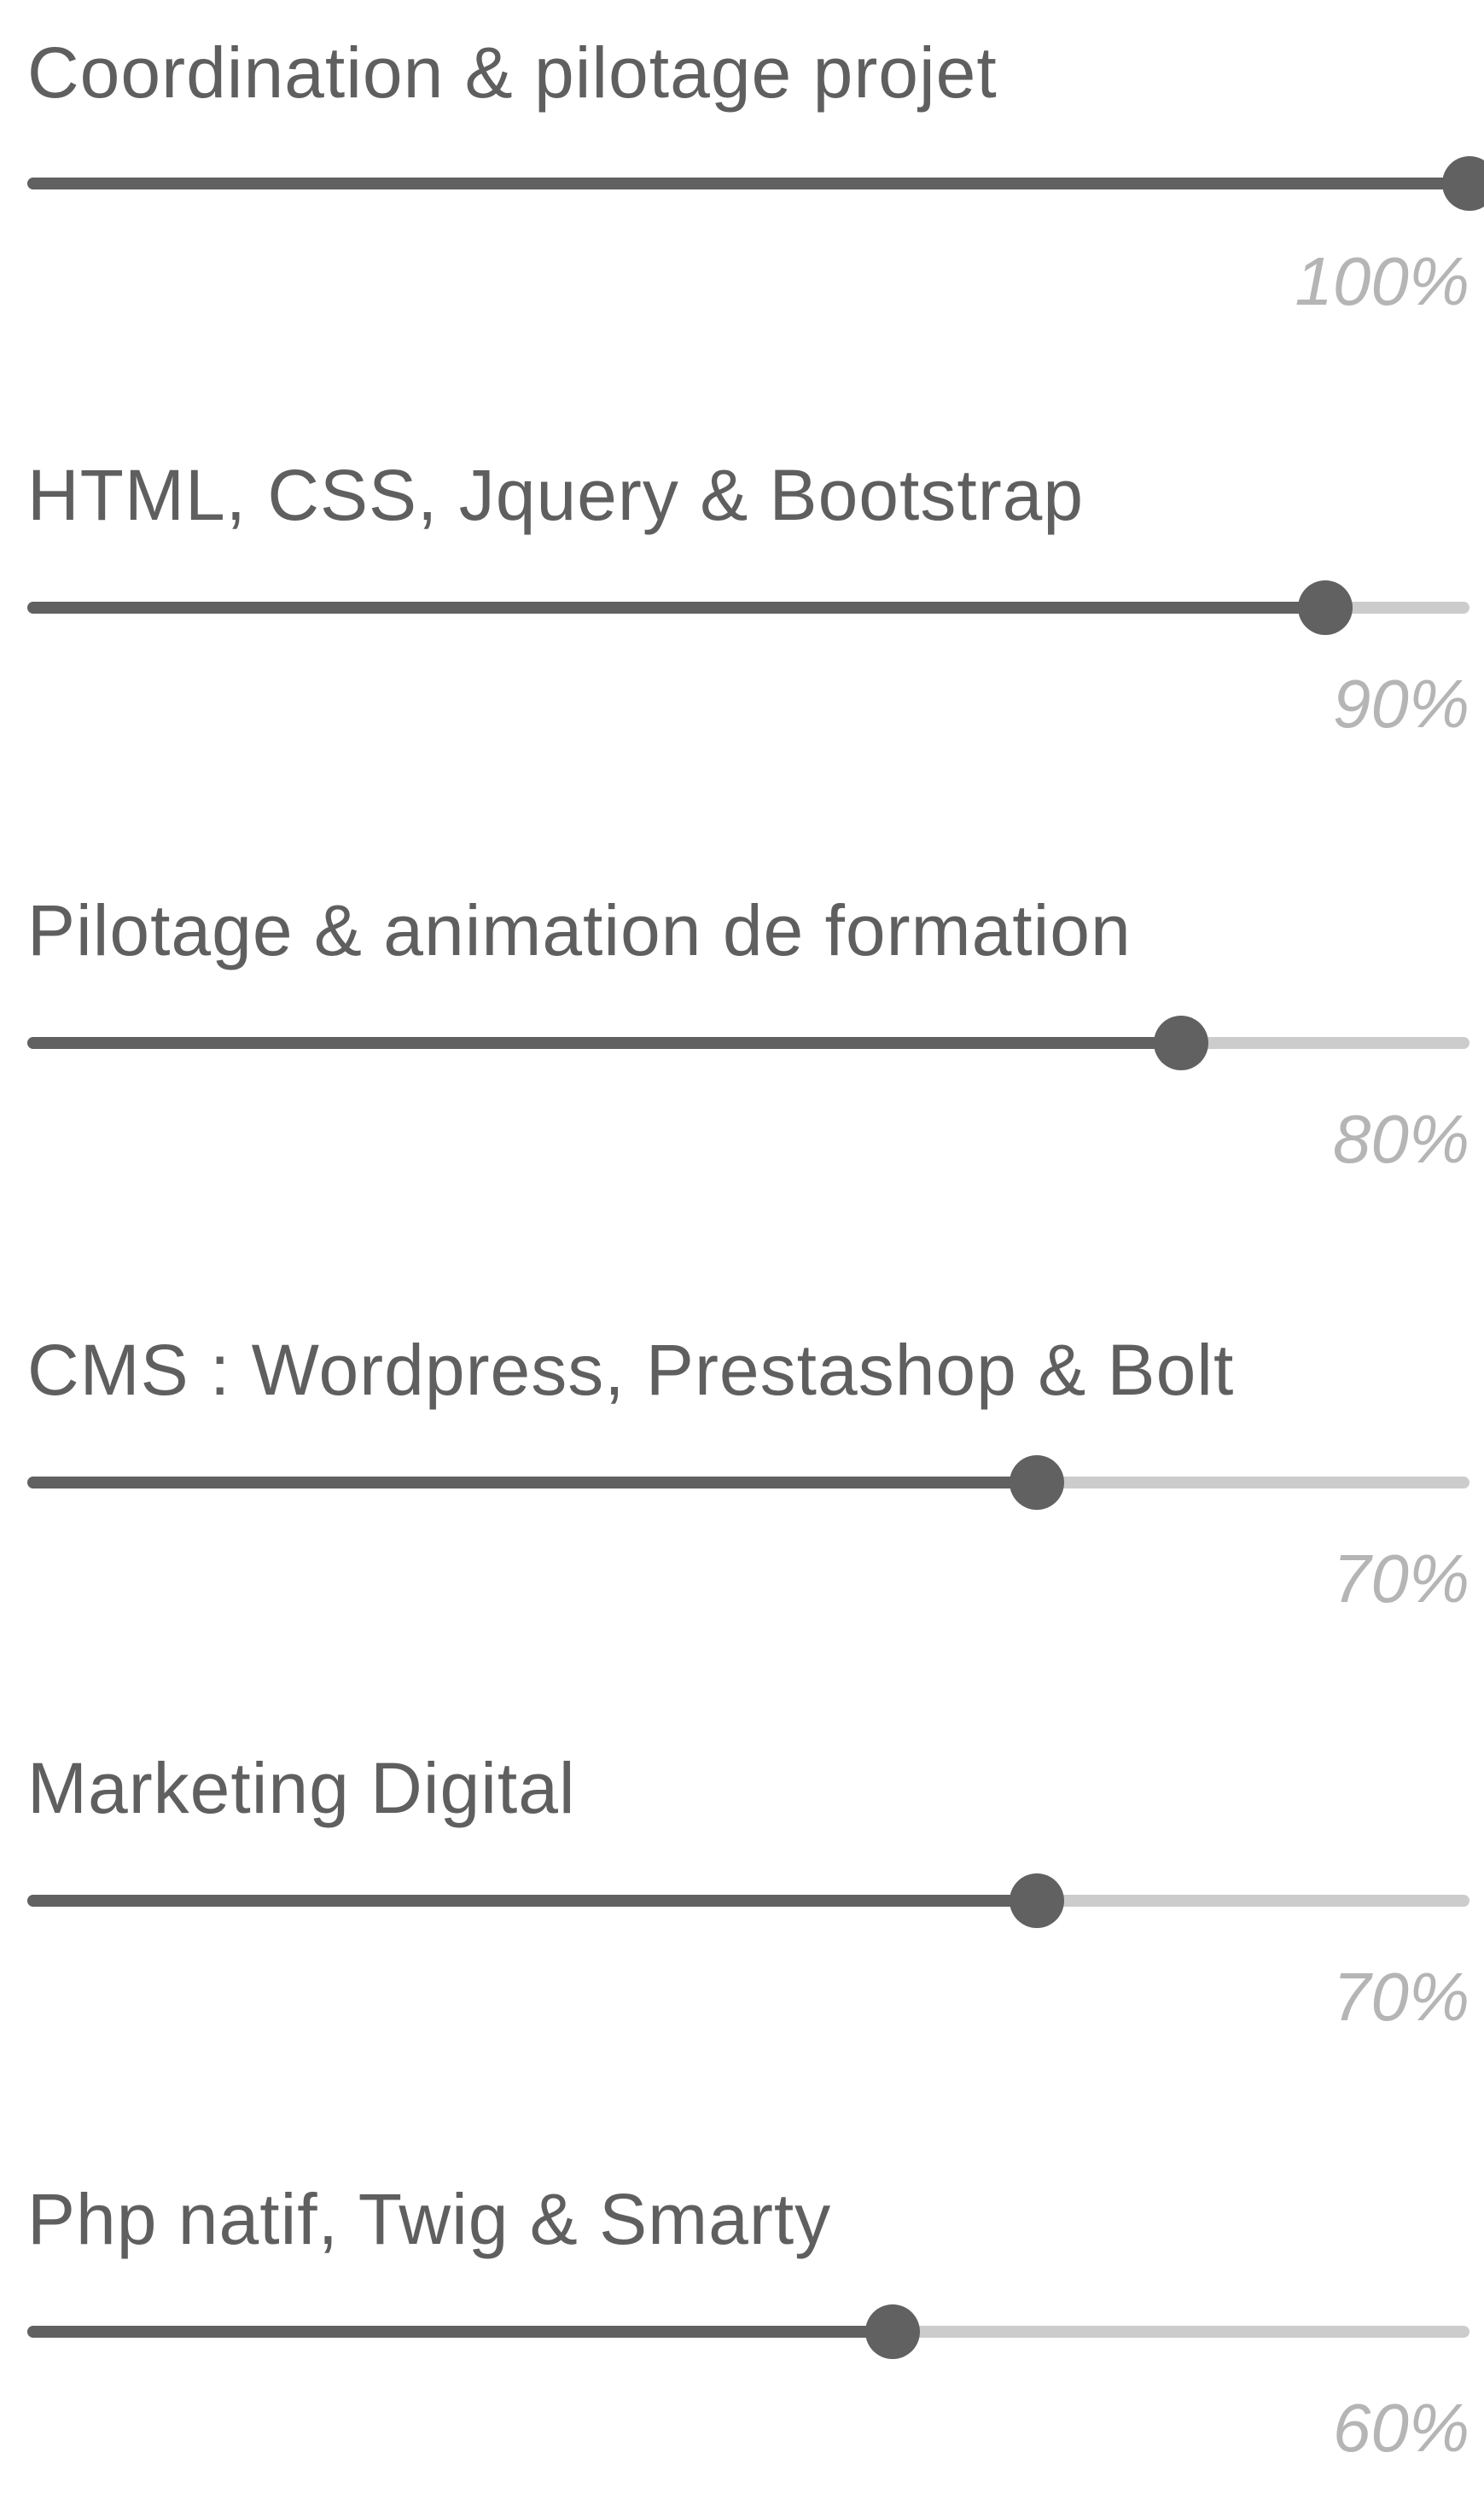 The height and width of the screenshot is (2505, 1484). What do you see at coordinates (631, 1370) in the screenshot?
I see `skill-label: CMS : Wordpress, Prestashop & Bolt` at bounding box center [631, 1370].